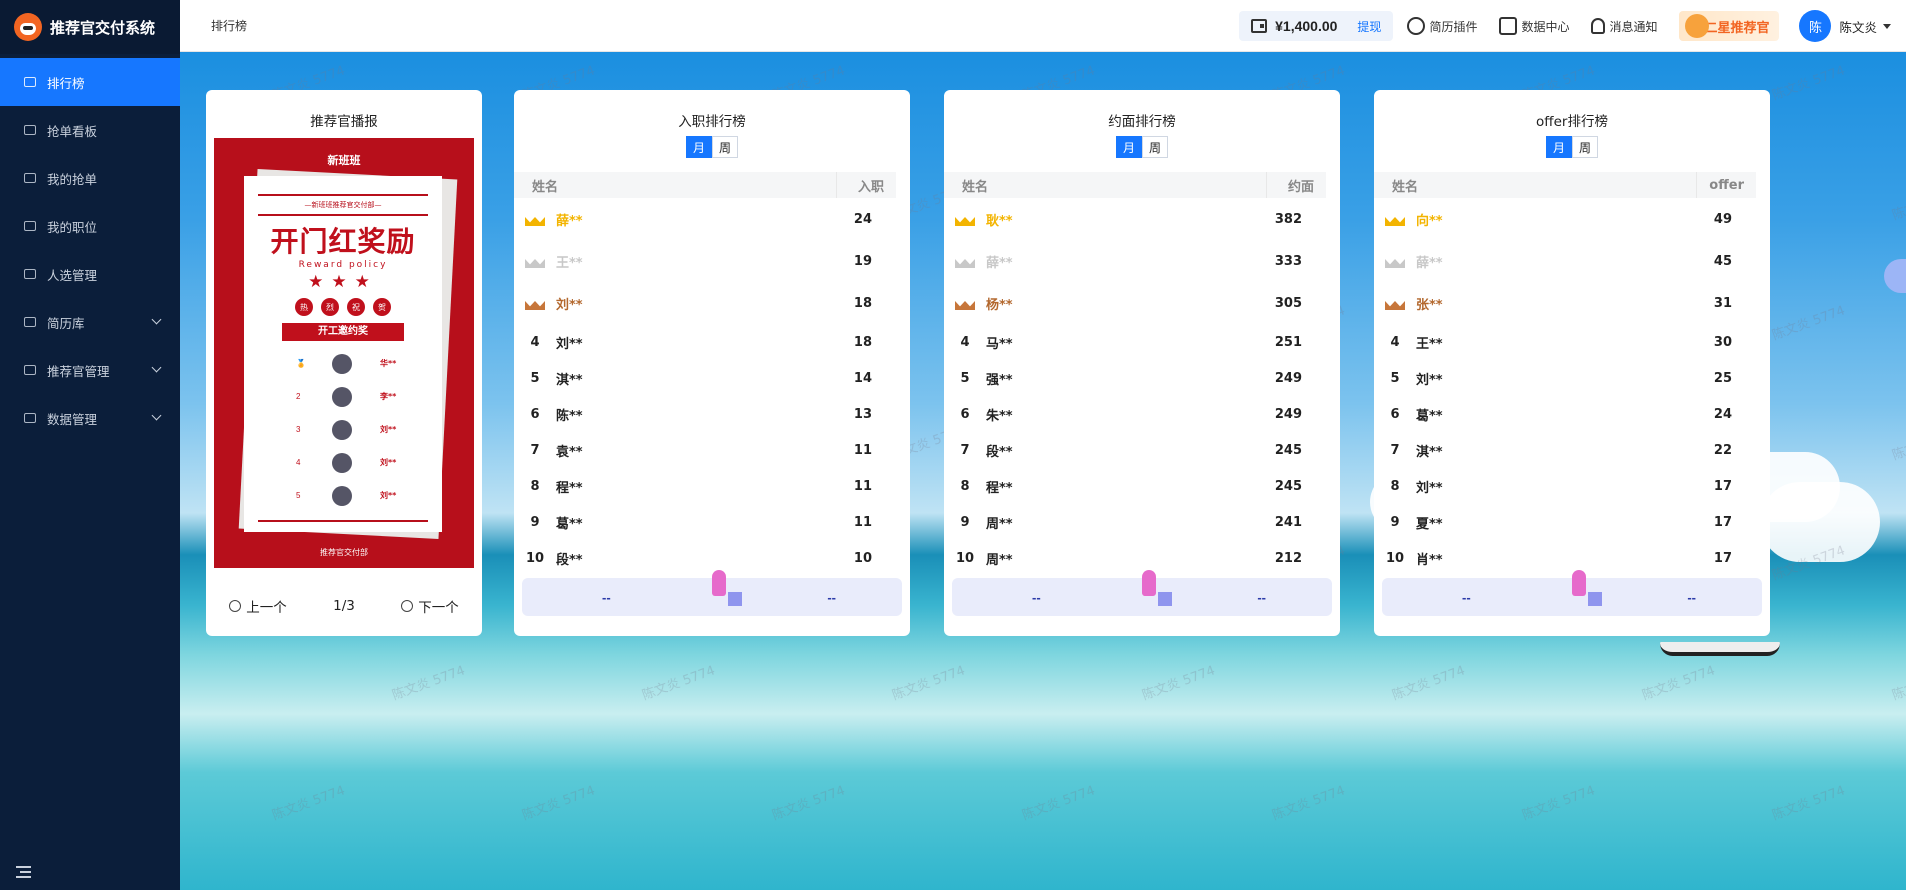 The image size is (1906, 890). I want to click on poster-headline: 开门红奖励, so click(343, 241).